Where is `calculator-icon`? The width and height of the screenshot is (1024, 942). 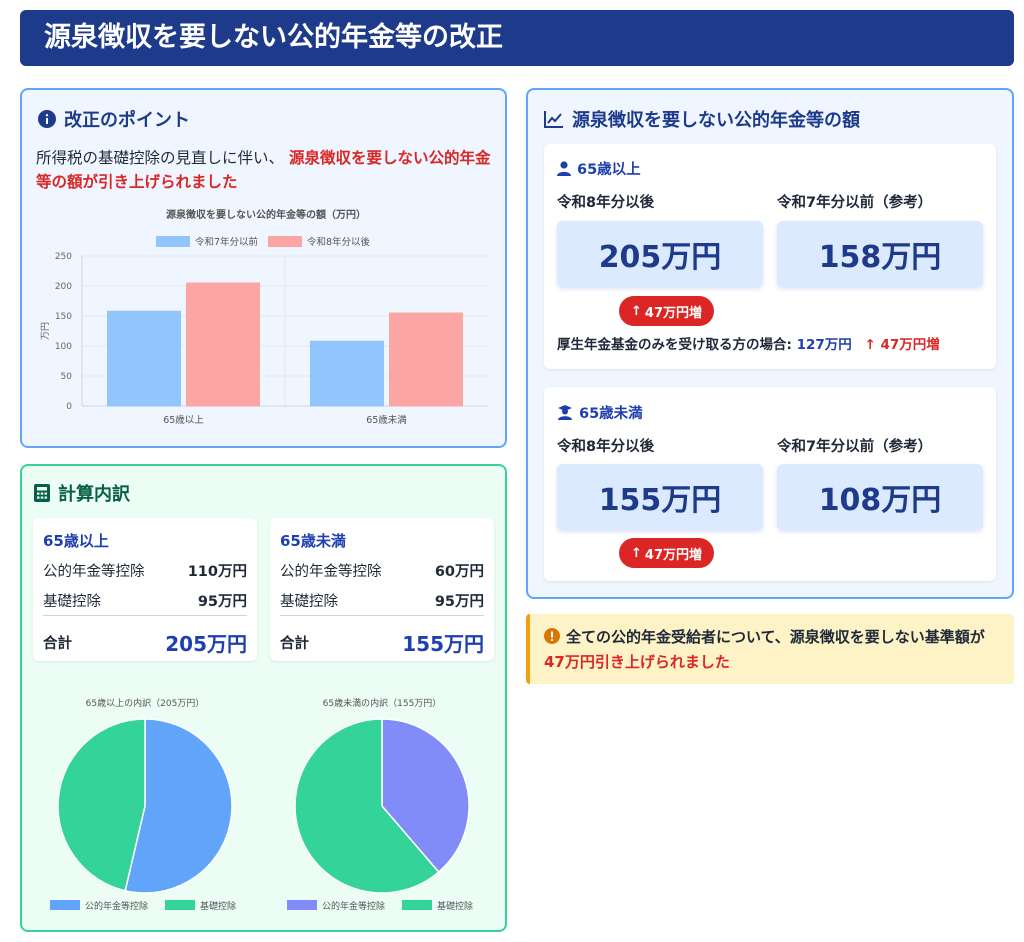 calculator-icon is located at coordinates (42, 493).